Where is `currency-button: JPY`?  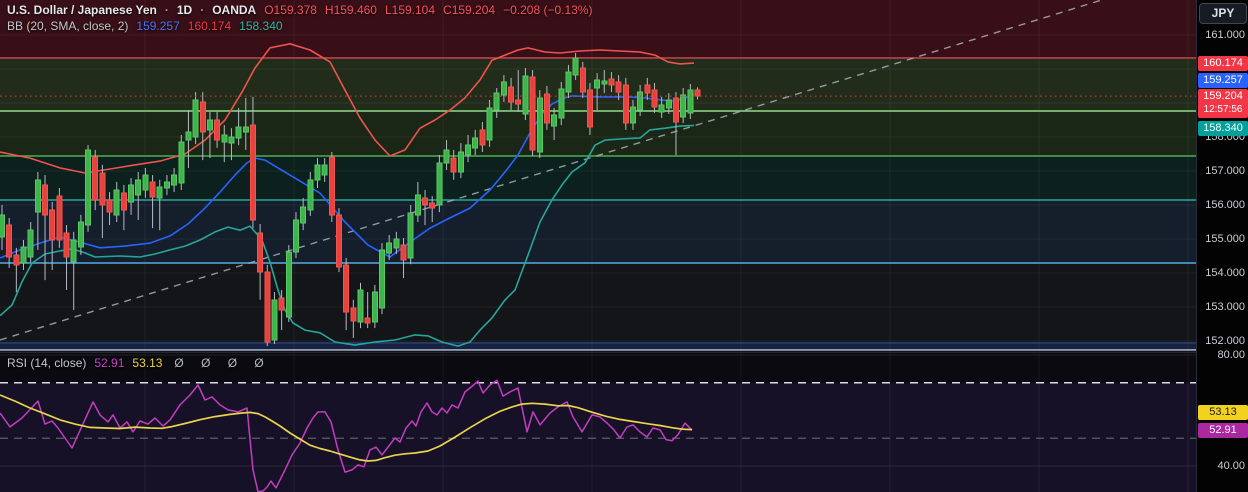 currency-button: JPY is located at coordinates (1223, 13).